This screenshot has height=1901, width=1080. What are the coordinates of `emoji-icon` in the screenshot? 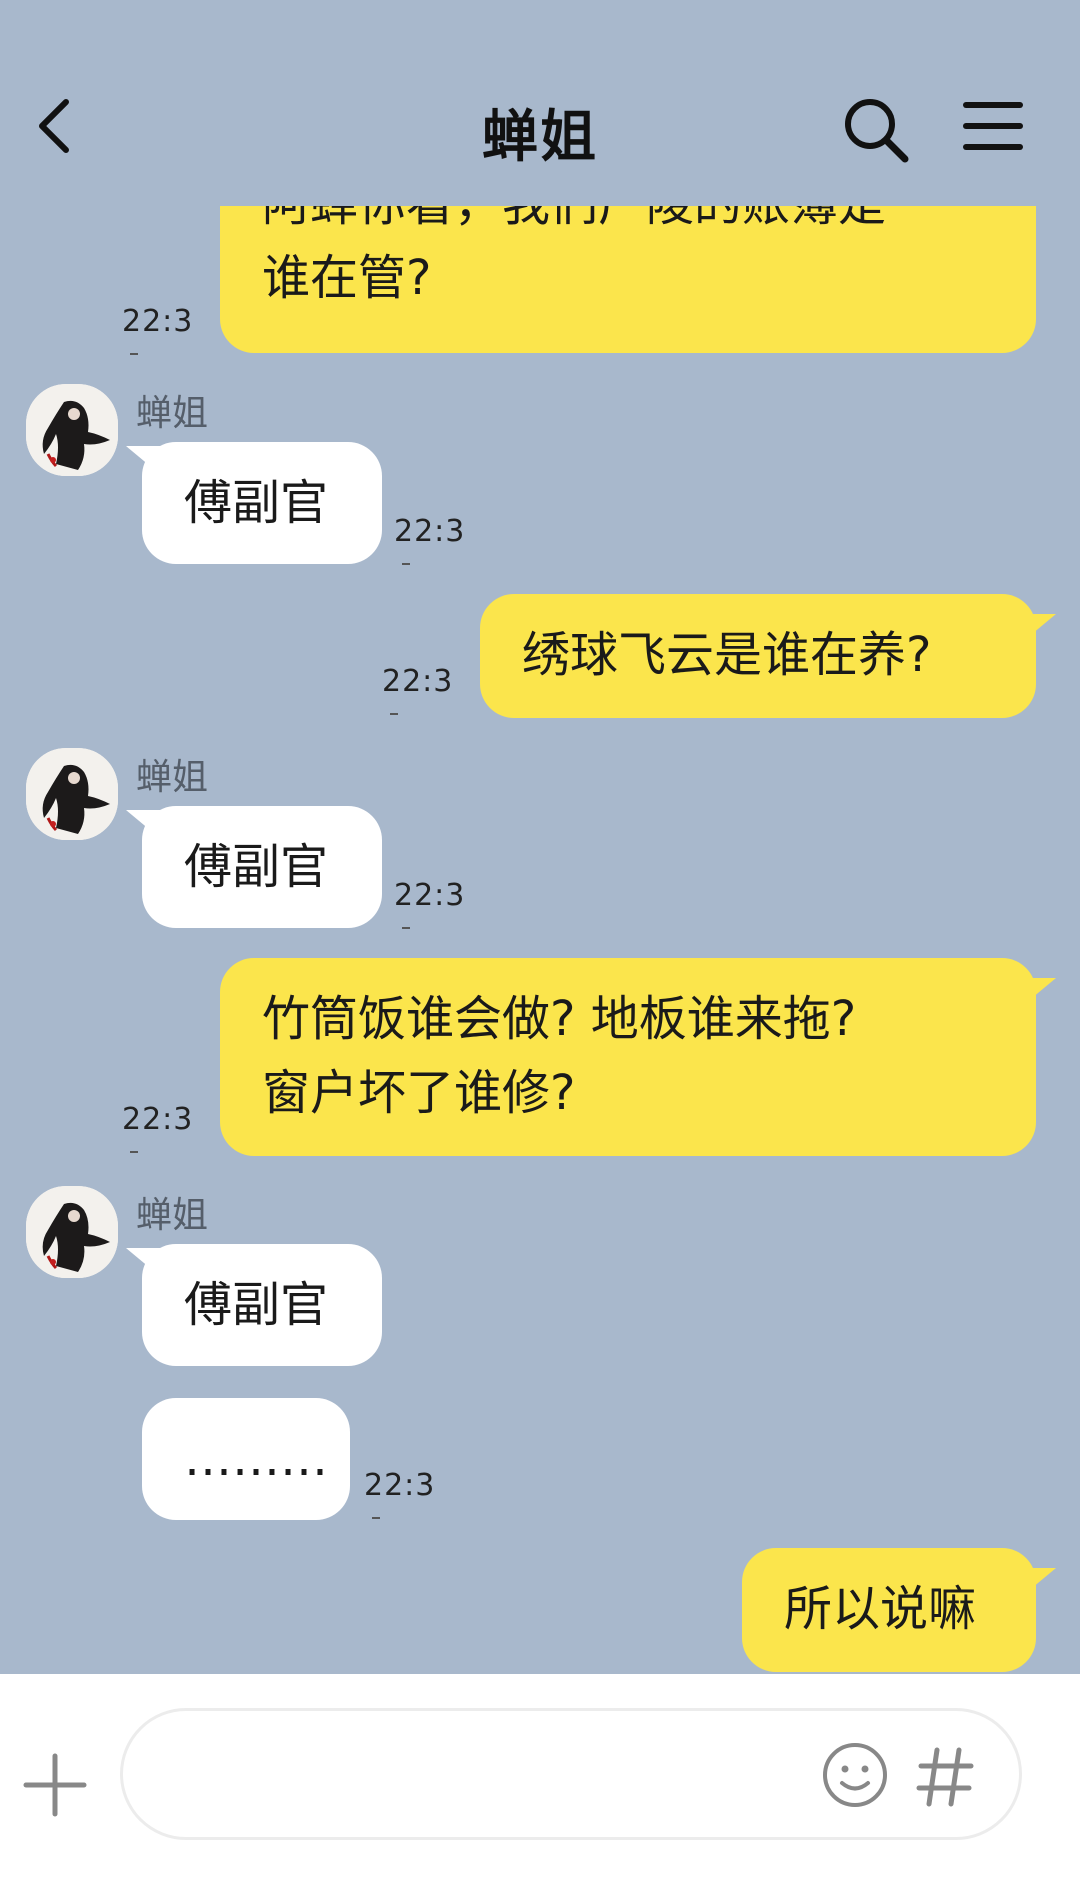 It's located at (855, 1775).